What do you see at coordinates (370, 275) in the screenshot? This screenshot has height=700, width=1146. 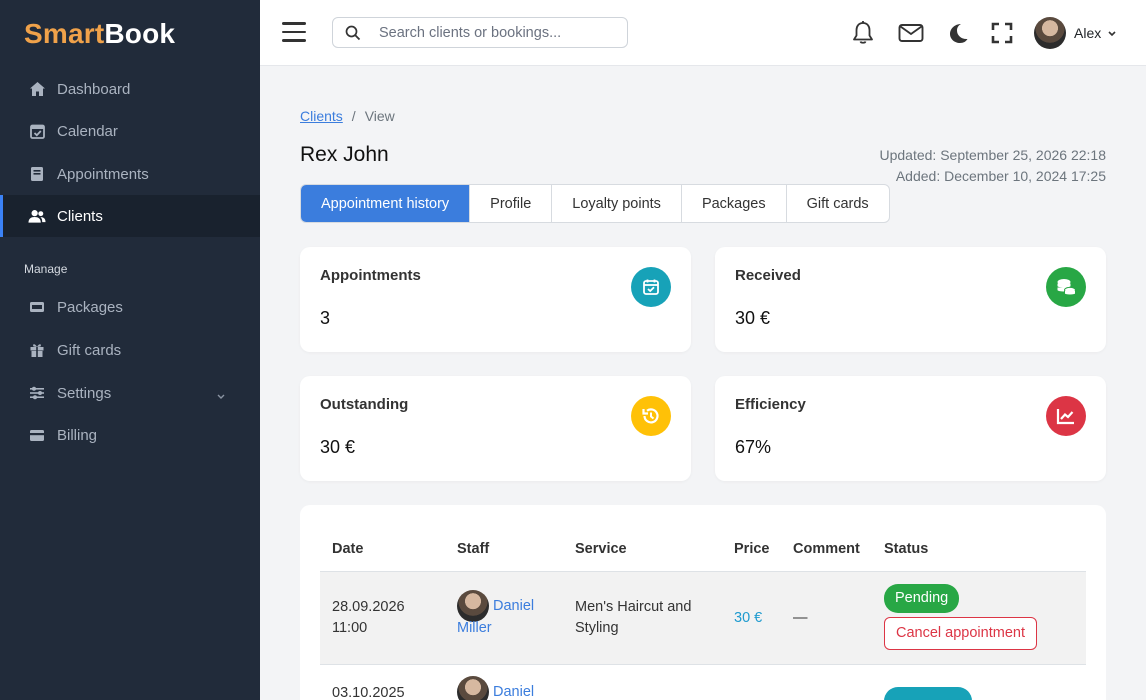 I see `stat-label: Appointments` at bounding box center [370, 275].